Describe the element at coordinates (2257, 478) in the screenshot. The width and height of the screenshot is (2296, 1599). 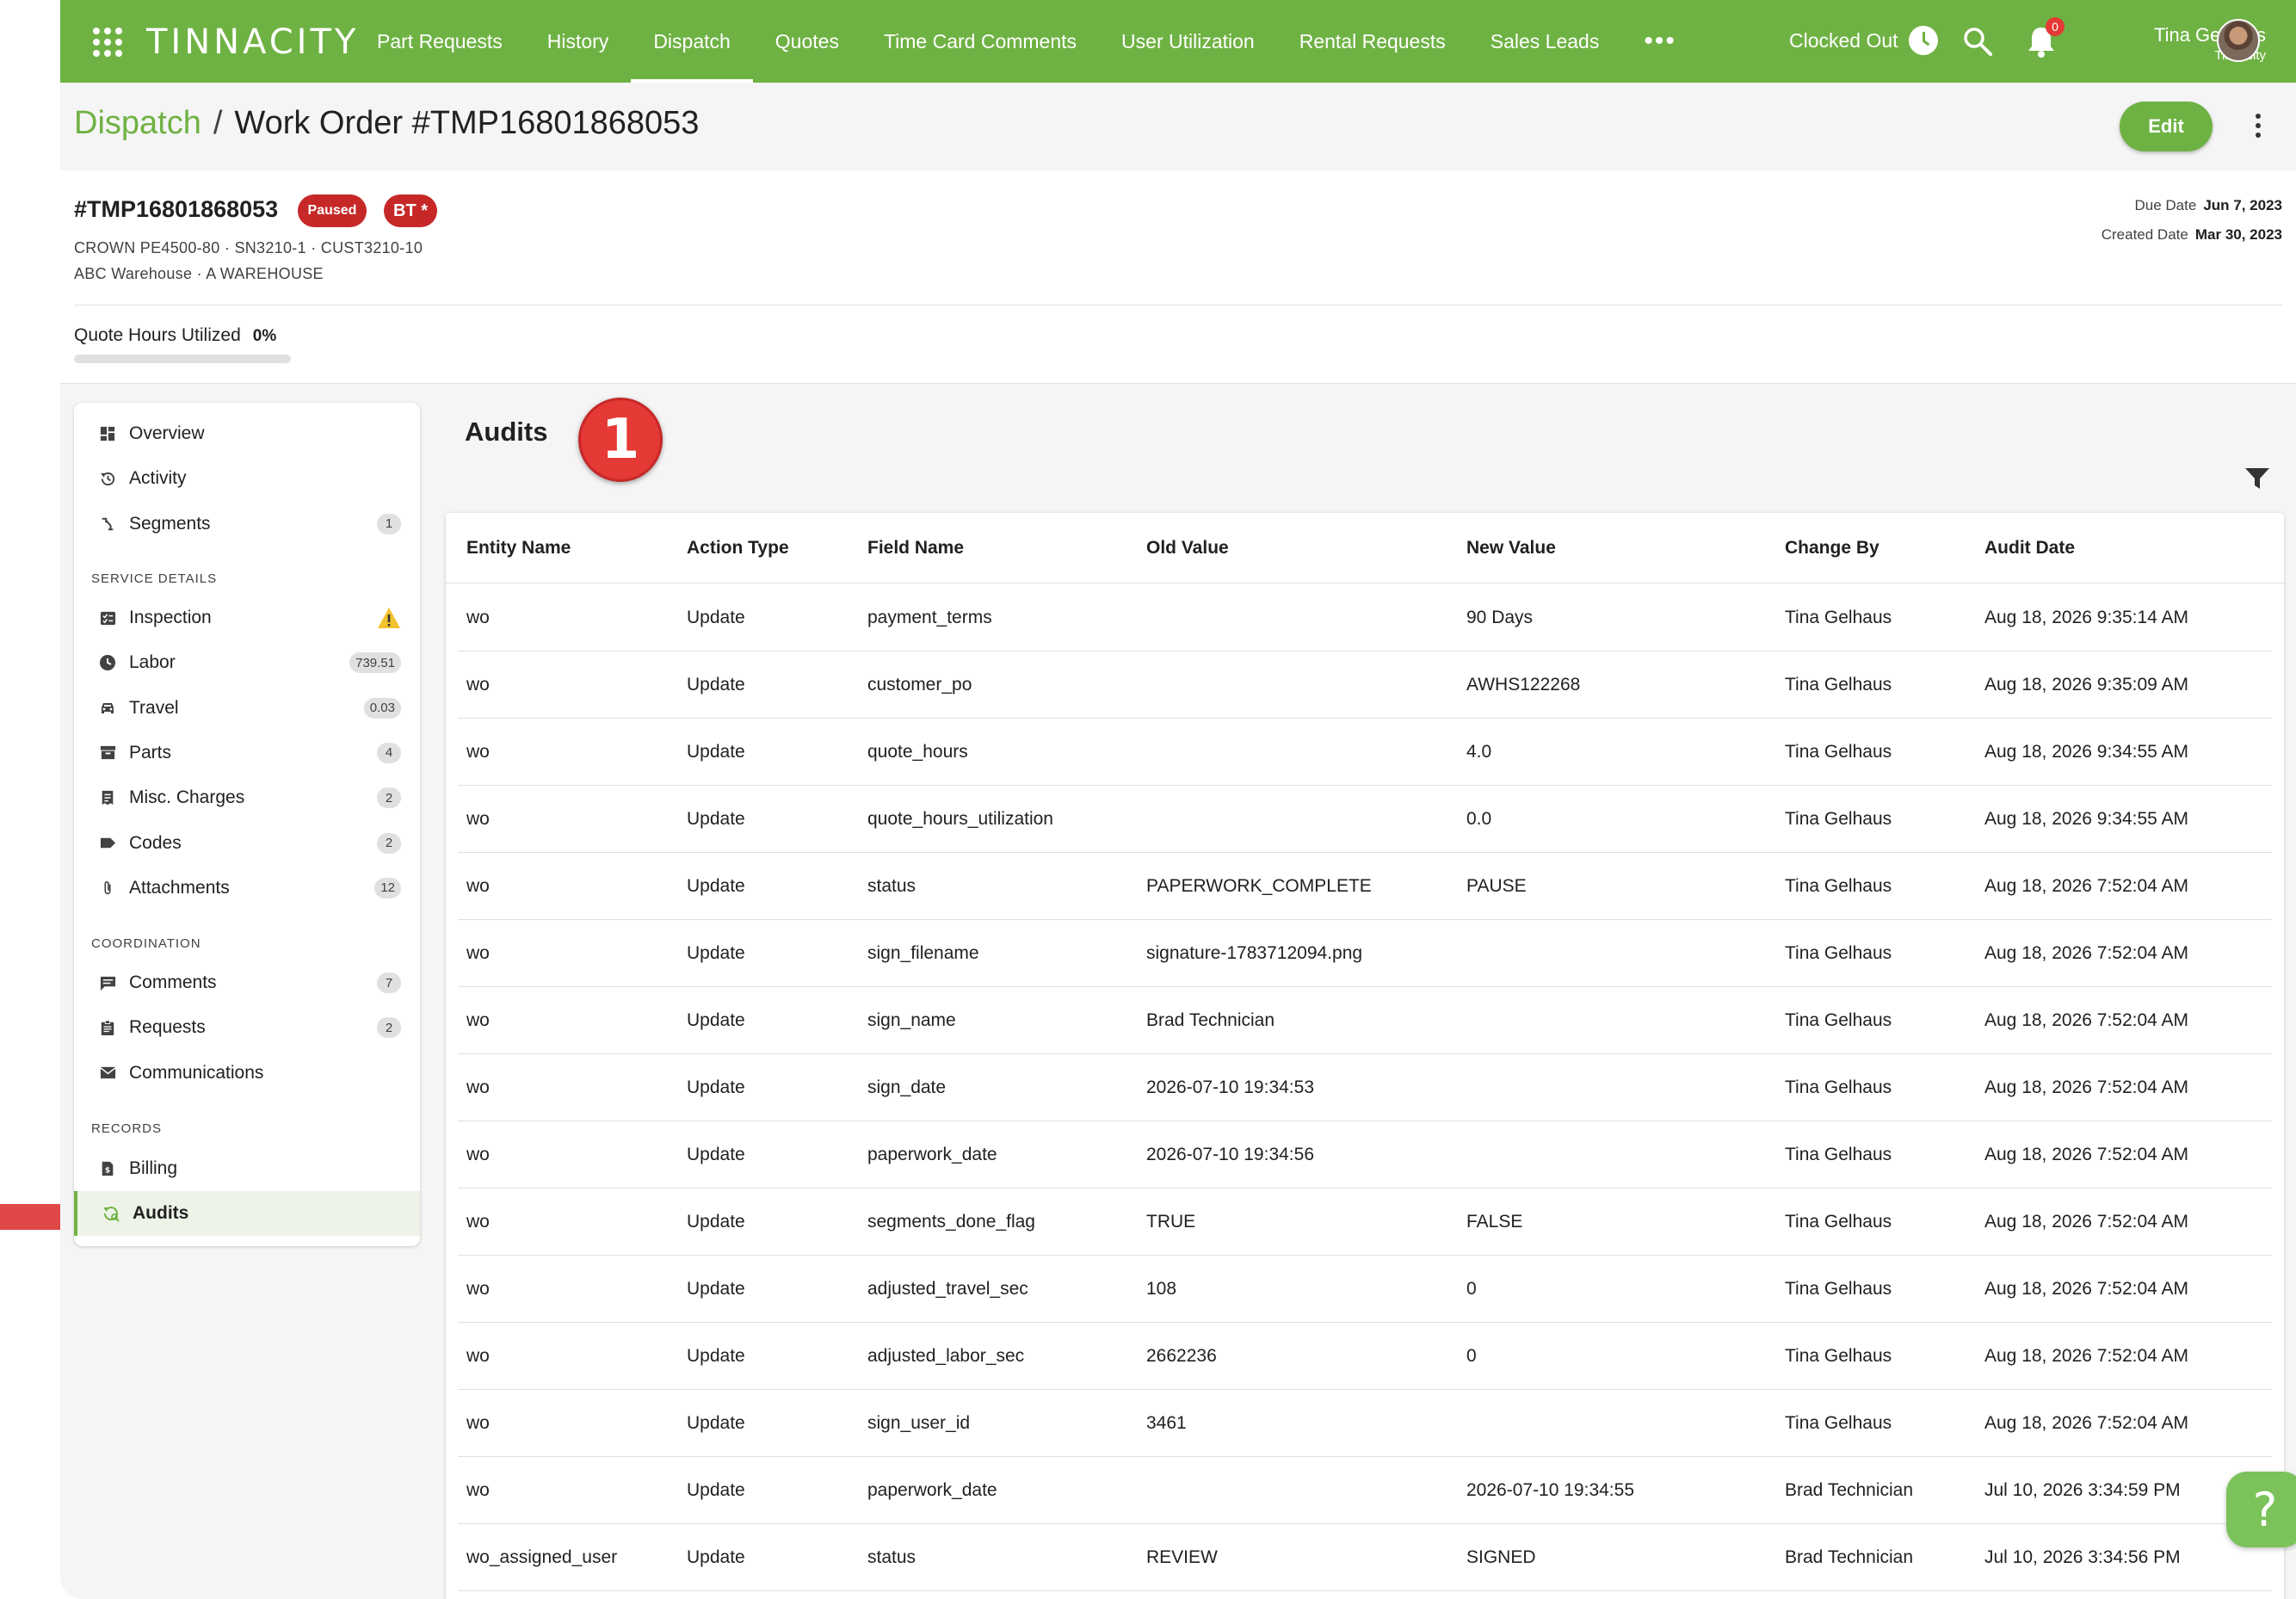
I see `filter-icon` at that location.